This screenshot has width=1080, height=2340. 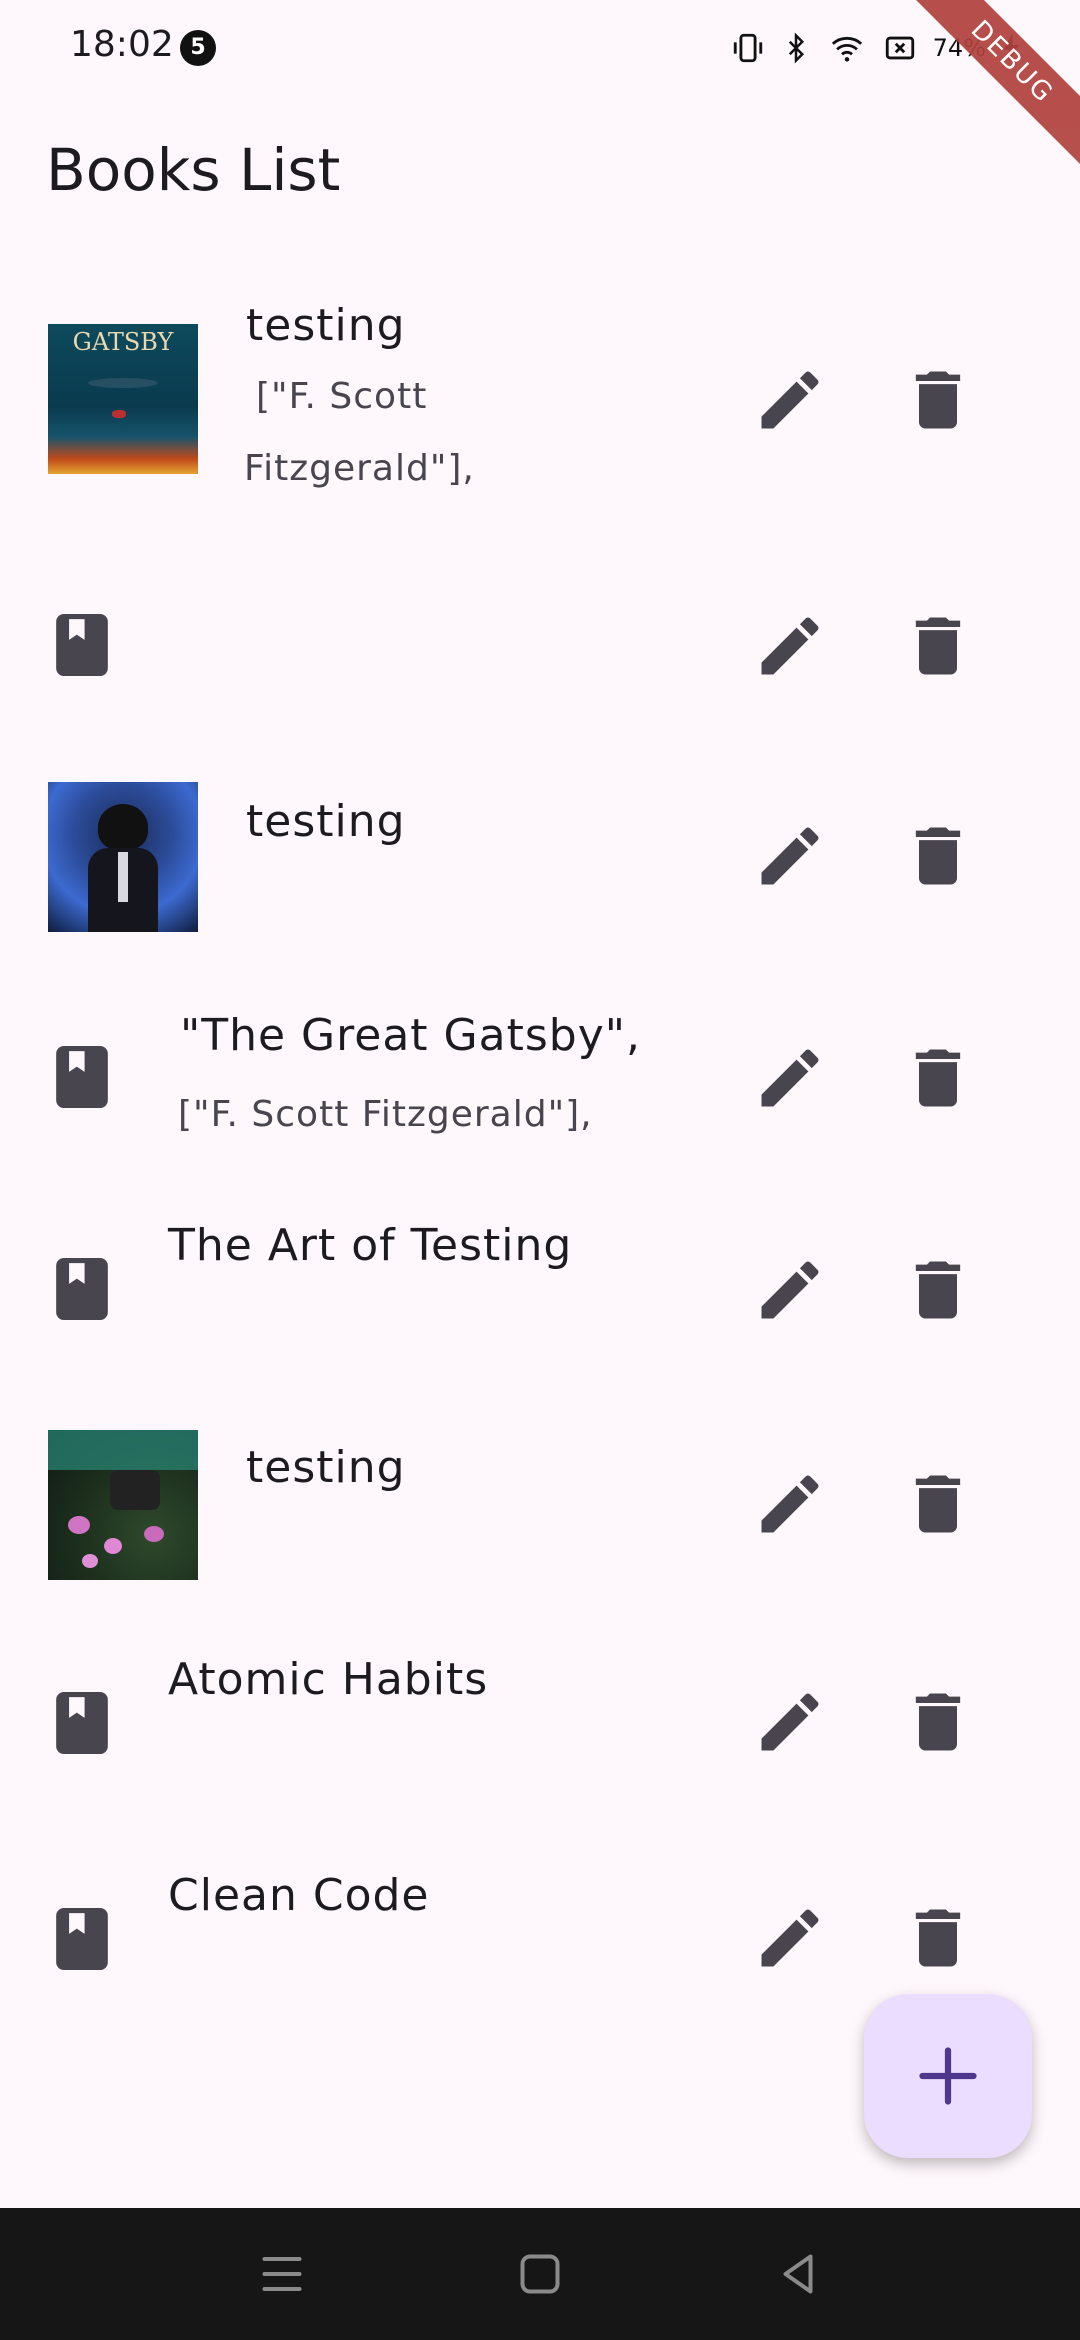 I want to click on back-icon, so click(x=798, y=2274).